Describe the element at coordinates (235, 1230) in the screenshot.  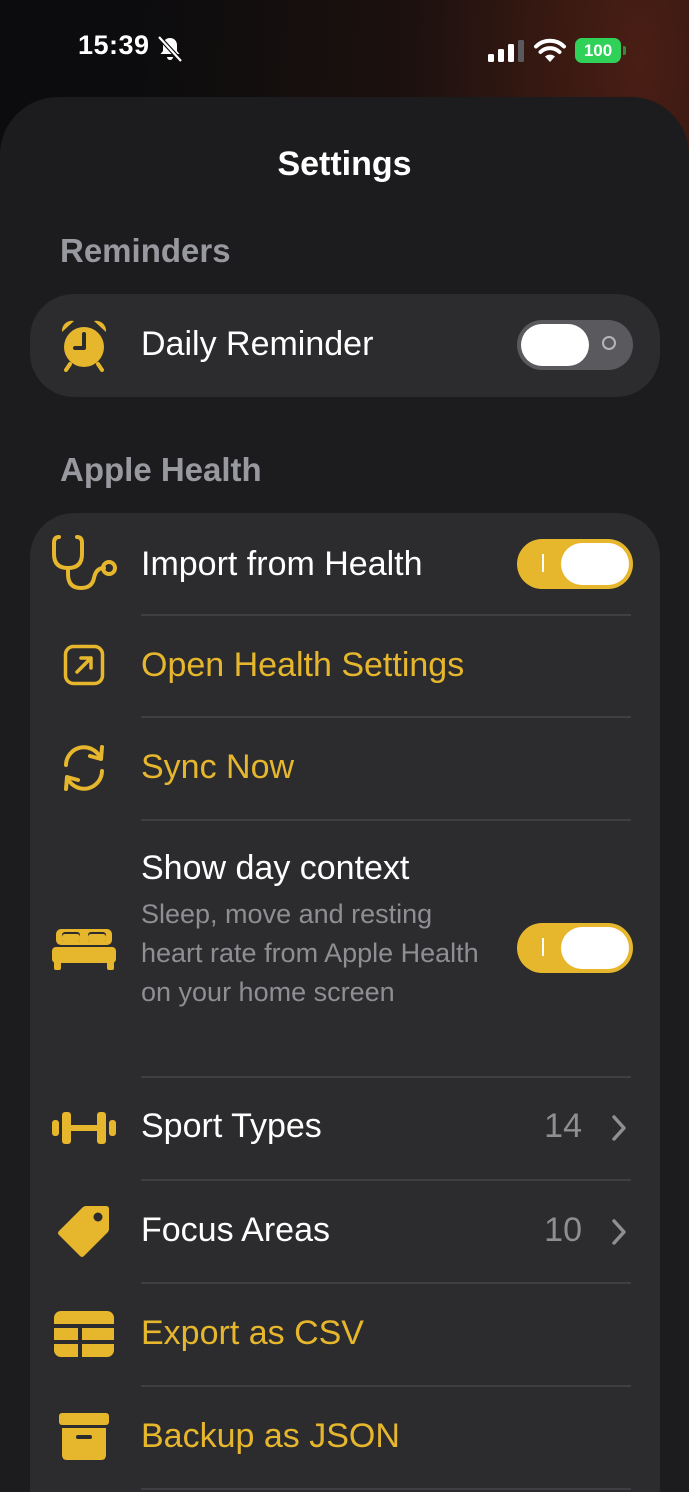
I see `focus-areas-label: Focus Areas` at that location.